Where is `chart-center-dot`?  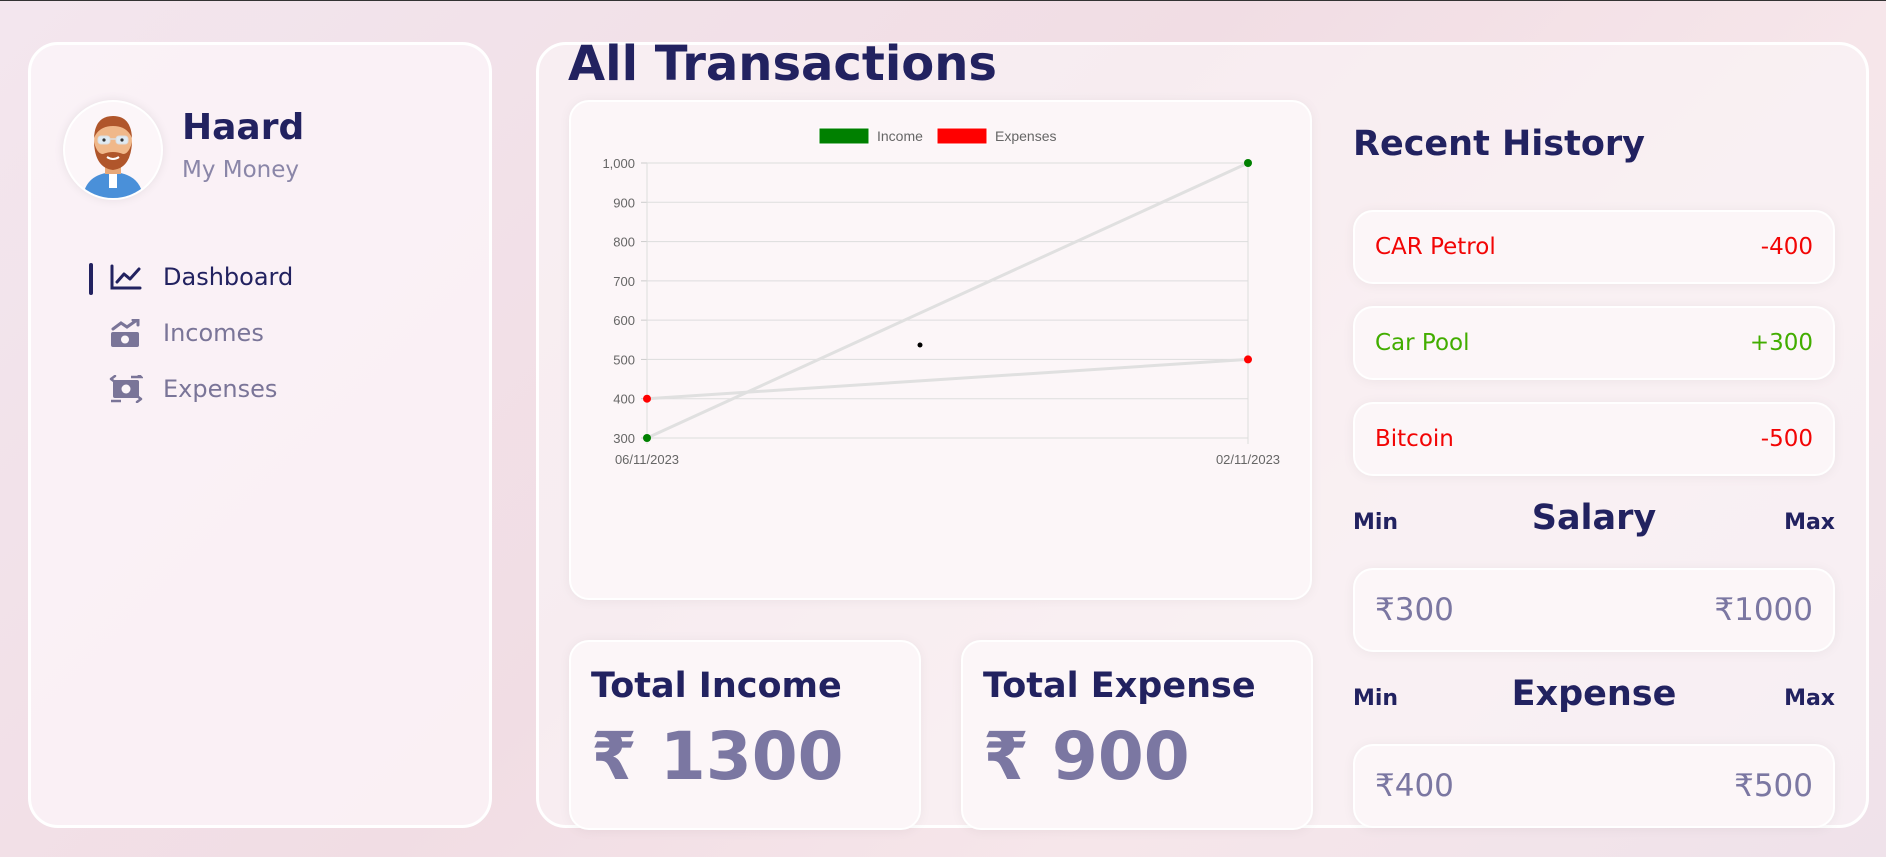
chart-center-dot is located at coordinates (920, 345).